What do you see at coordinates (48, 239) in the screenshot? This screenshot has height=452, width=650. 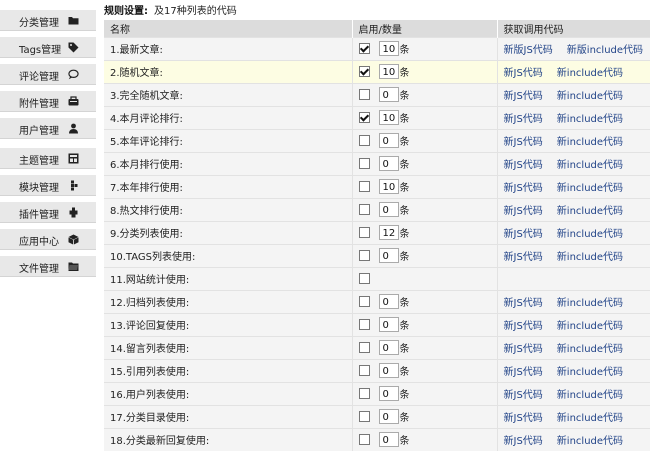 I see `sidebar-item-9: 应用中心` at bounding box center [48, 239].